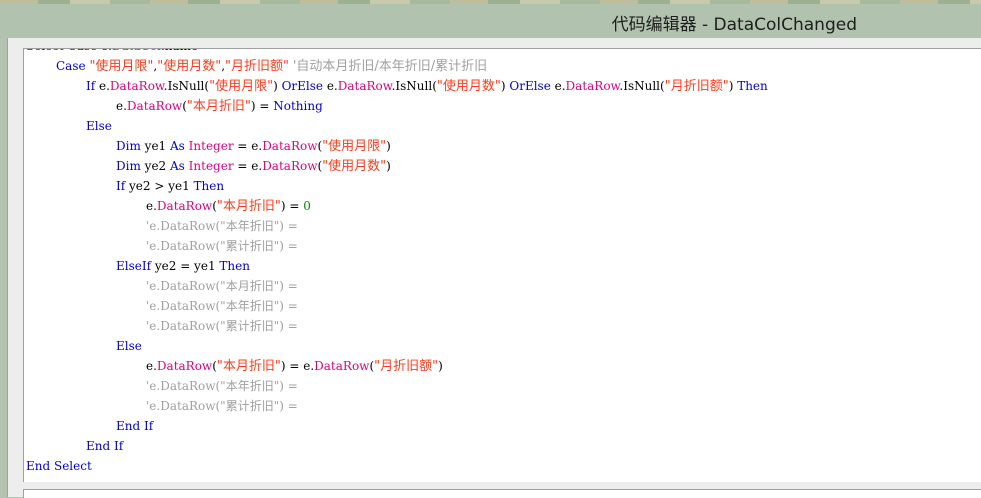 The width and height of the screenshot is (981, 498). What do you see at coordinates (503, 206) in the screenshot?
I see `code-line: e.DataRow("本月折旧") = 0` at bounding box center [503, 206].